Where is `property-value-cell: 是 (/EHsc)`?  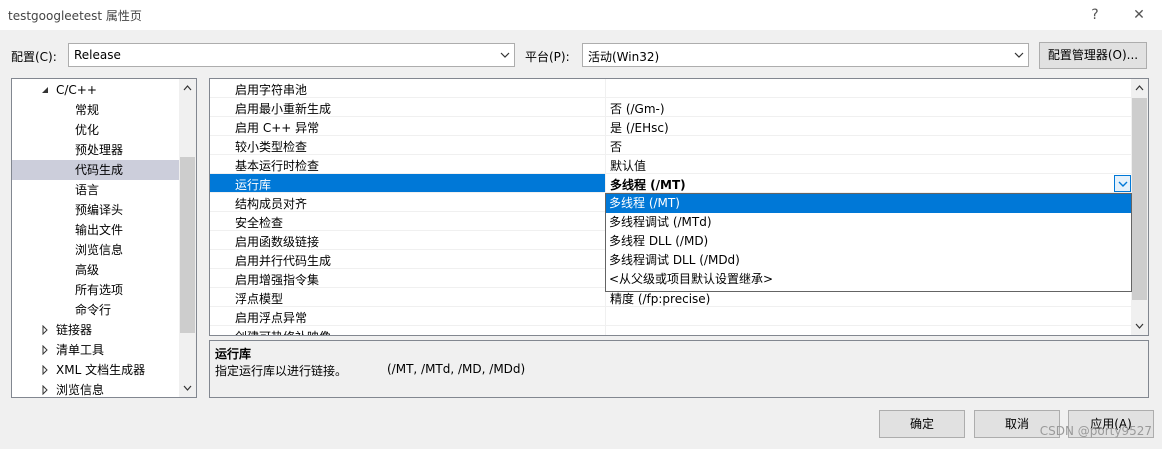 property-value-cell: 是 (/EHsc) is located at coordinates (869, 126).